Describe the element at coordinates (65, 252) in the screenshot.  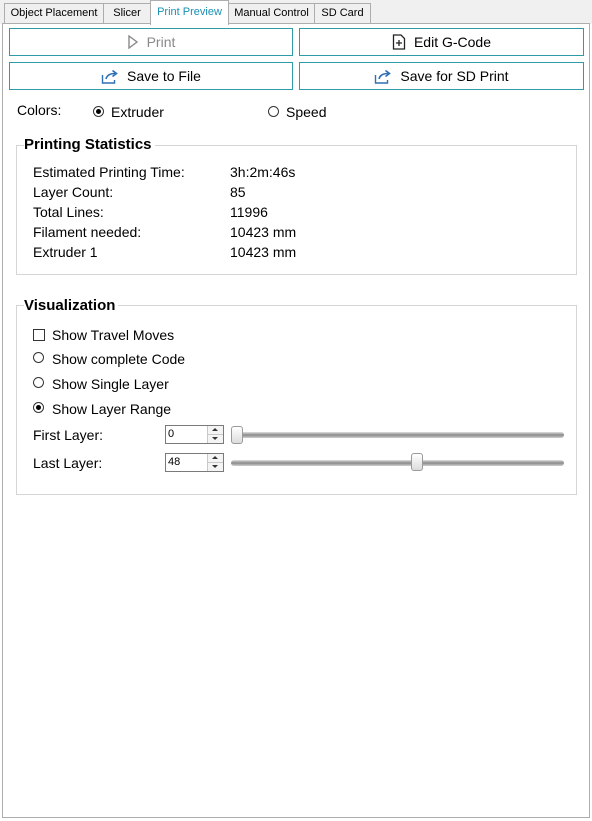
I see `stat-label-extruder-1: Extruder 1` at that location.